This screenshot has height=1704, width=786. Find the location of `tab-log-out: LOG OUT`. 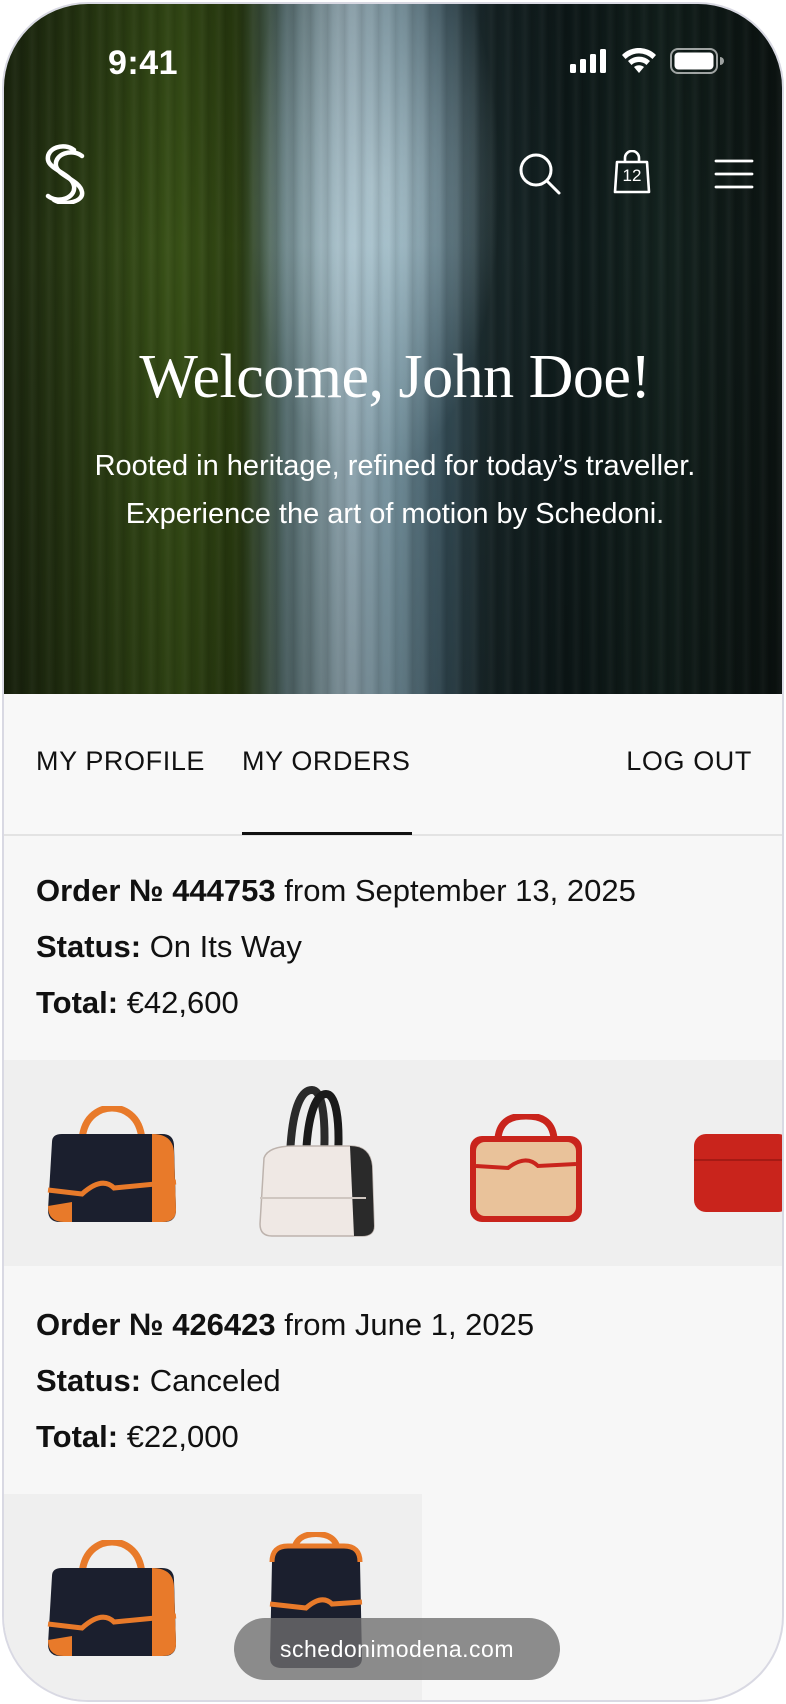

tab-log-out: LOG OUT is located at coordinates (689, 761).